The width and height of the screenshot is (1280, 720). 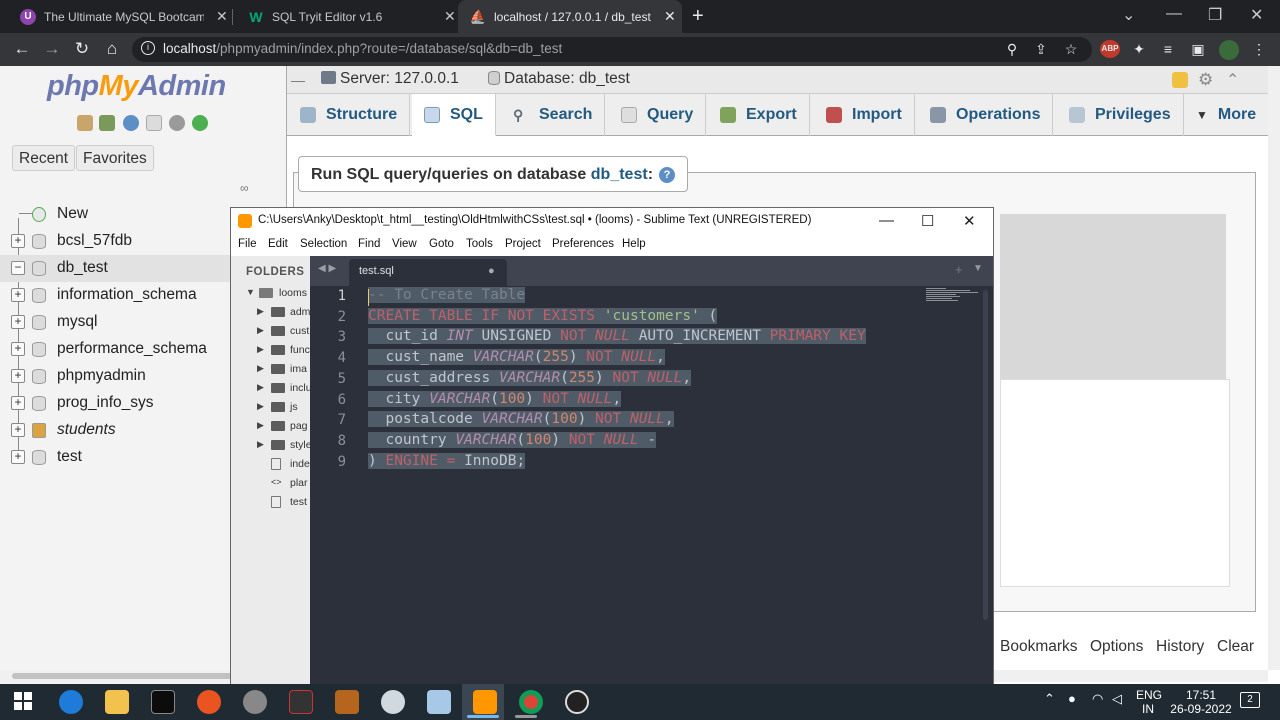 What do you see at coordinates (404, 244) in the screenshot?
I see `menu-view: View` at bounding box center [404, 244].